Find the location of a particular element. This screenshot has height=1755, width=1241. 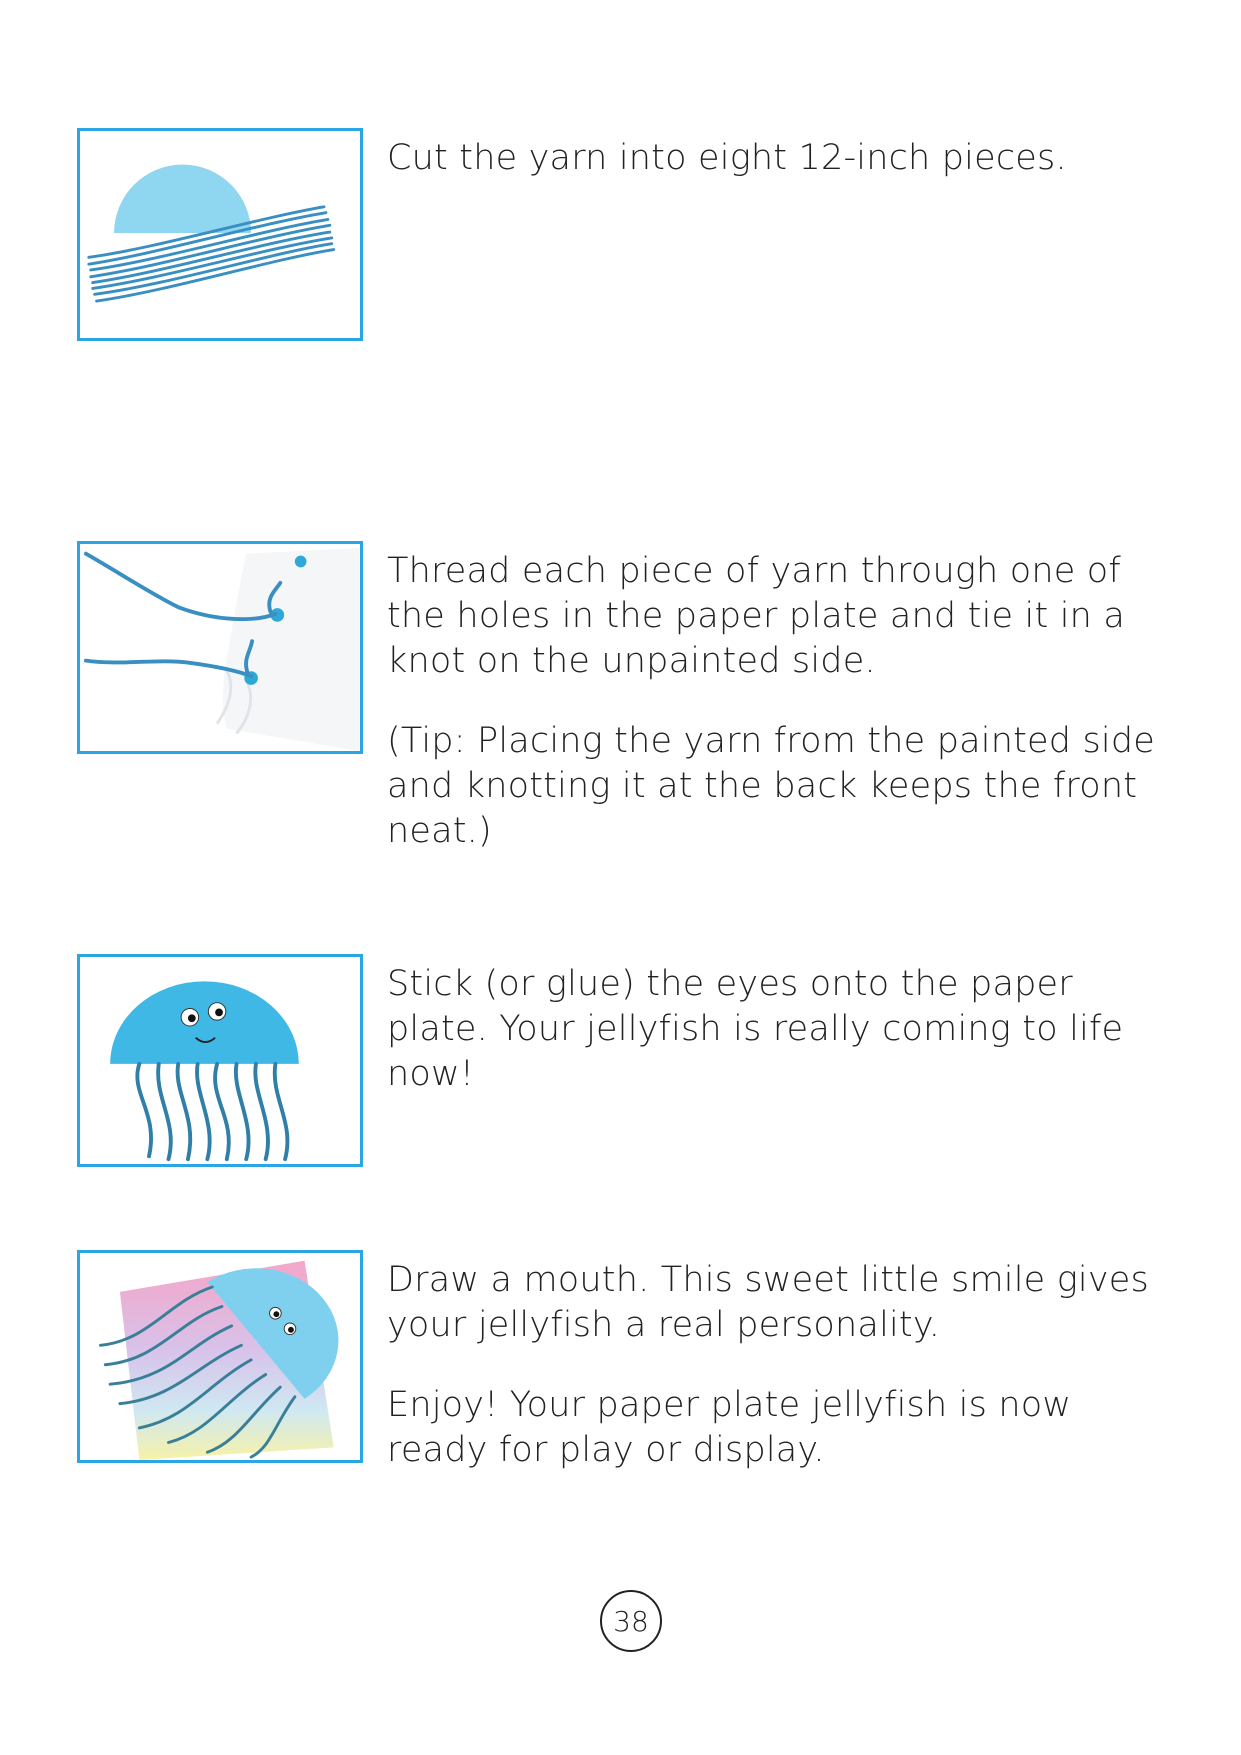

step-1-paragraph-1: Cut the yarn into eight 12-inch pieces. is located at coordinates (727, 158).